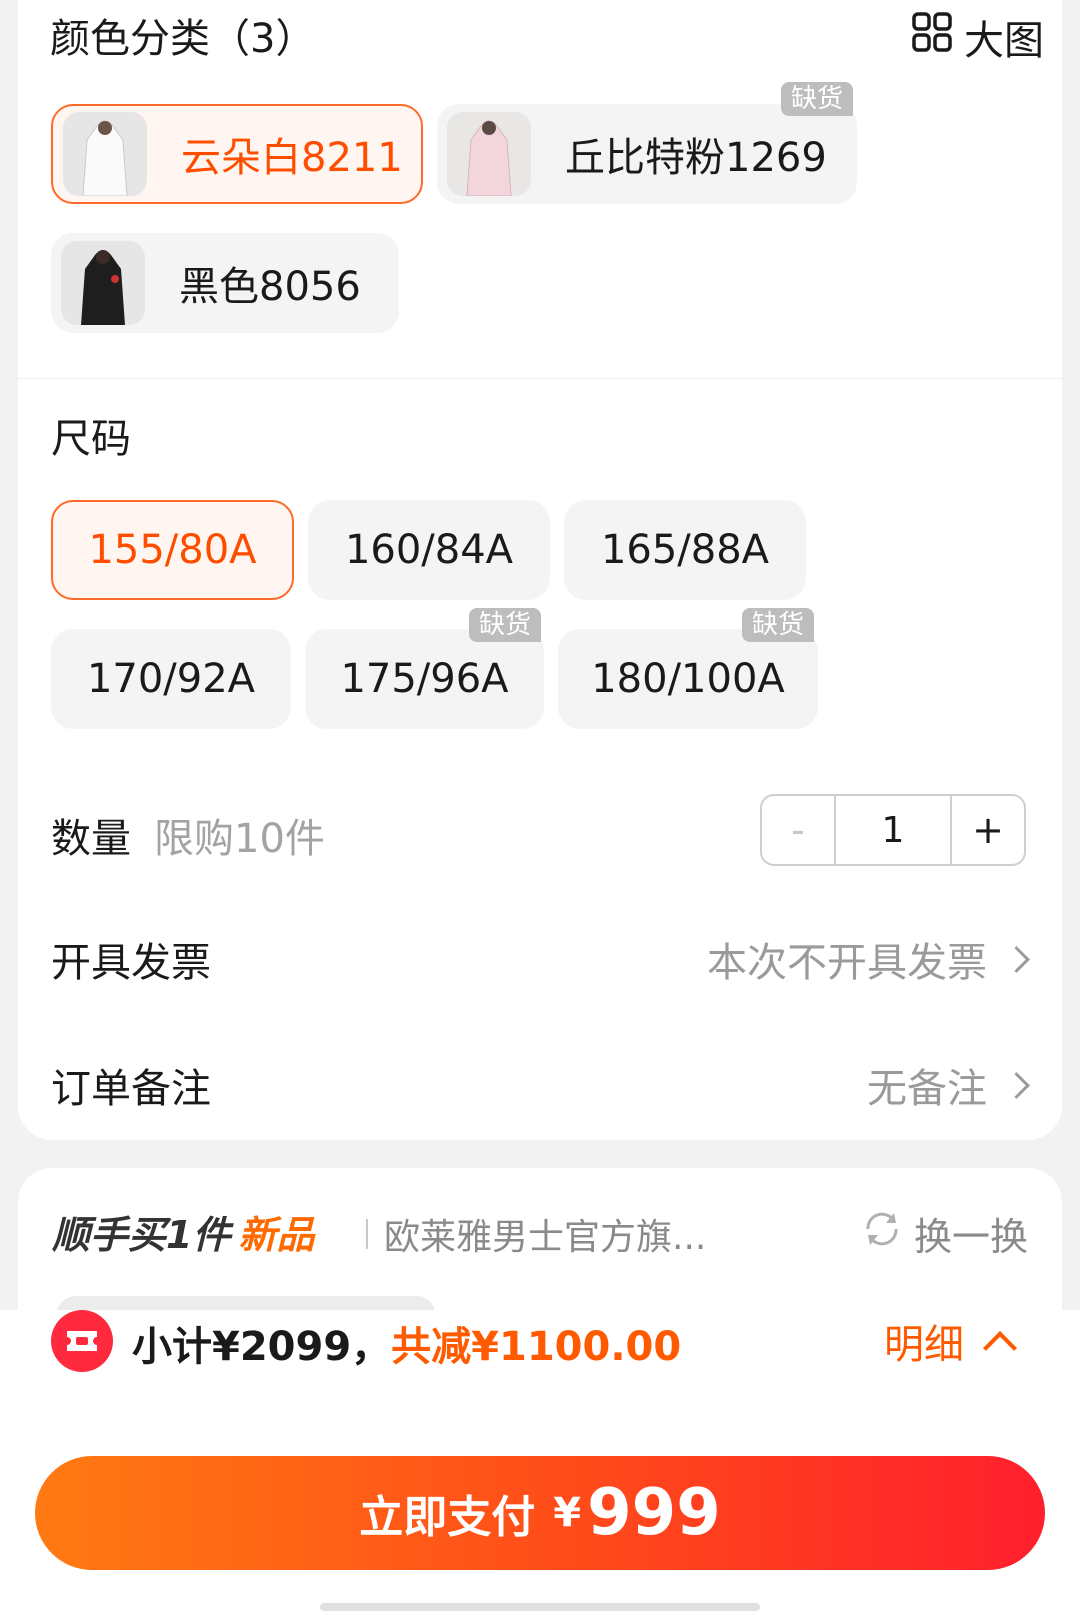  I want to click on price-summary: 小计¥2099， 共减¥1100.00, so click(406, 1343).